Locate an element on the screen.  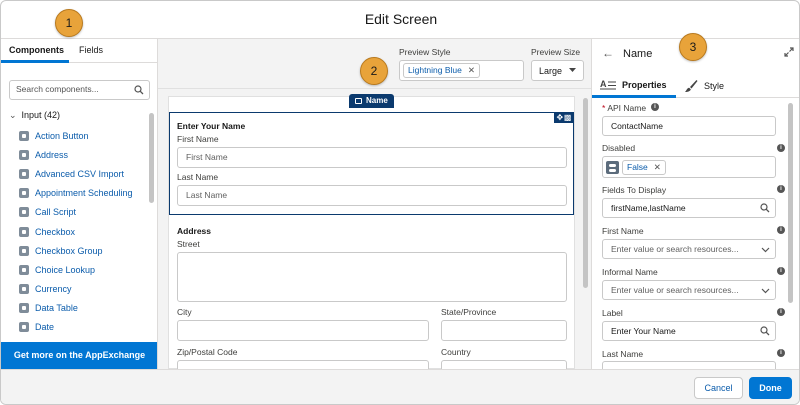
api-name-field is located at coordinates (689, 126).